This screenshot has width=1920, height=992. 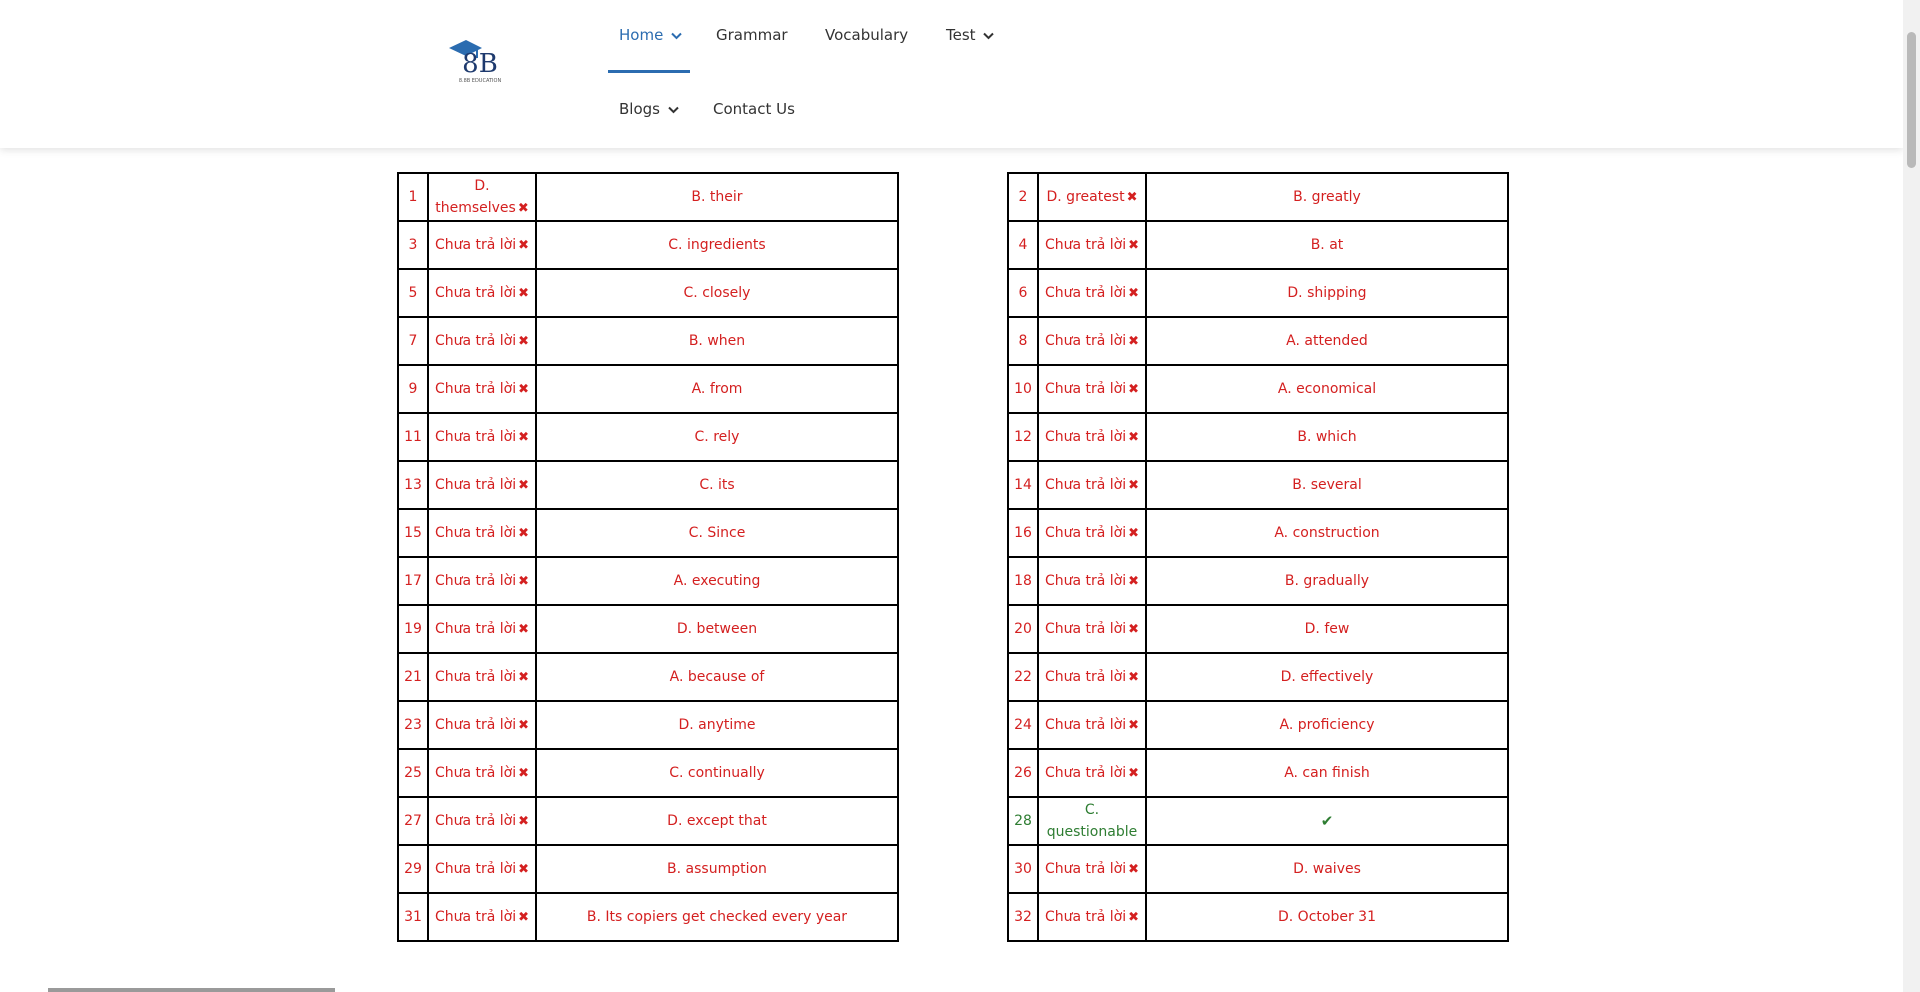 I want to click on question-number: 32, so click(x=1023, y=917).